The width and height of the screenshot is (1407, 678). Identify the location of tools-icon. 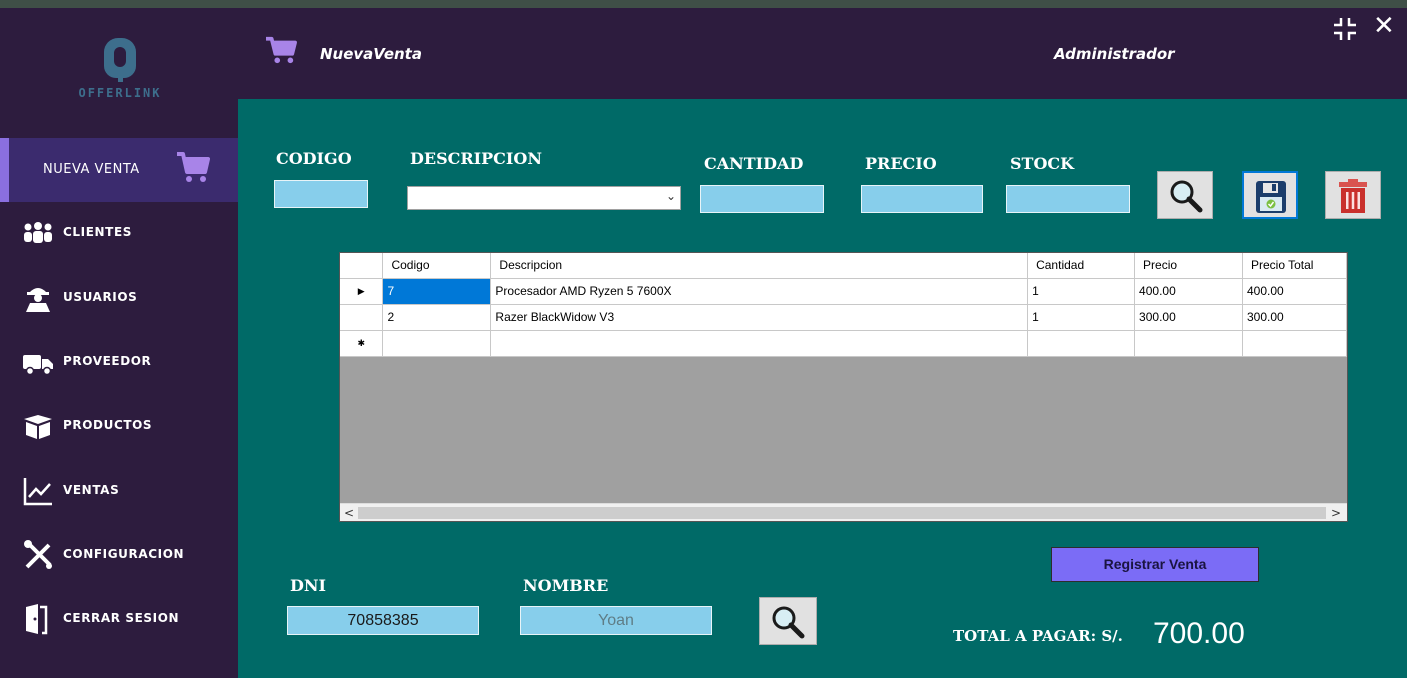
(38, 554).